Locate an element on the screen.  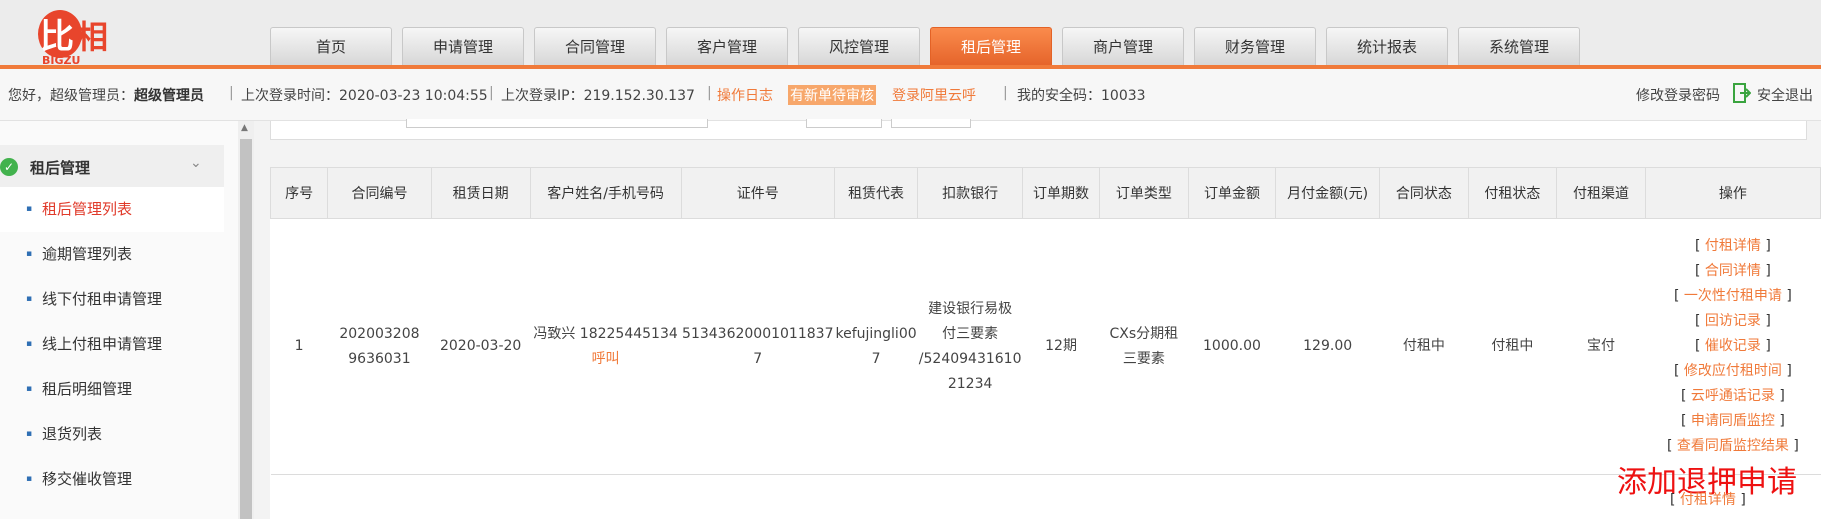
op-link: [ 一次性付租申请 ] is located at coordinates (1732, 296).